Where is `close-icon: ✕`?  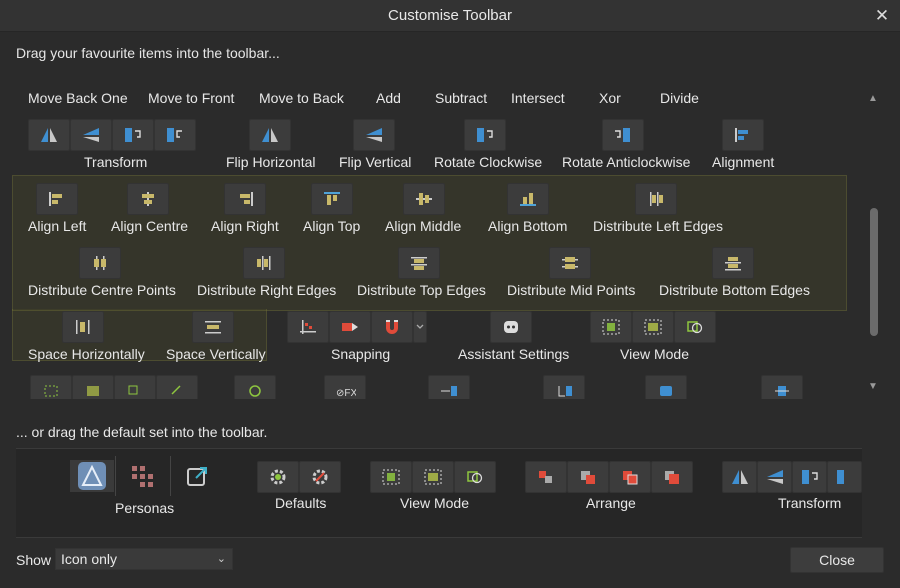 close-icon: ✕ is located at coordinates (882, 16).